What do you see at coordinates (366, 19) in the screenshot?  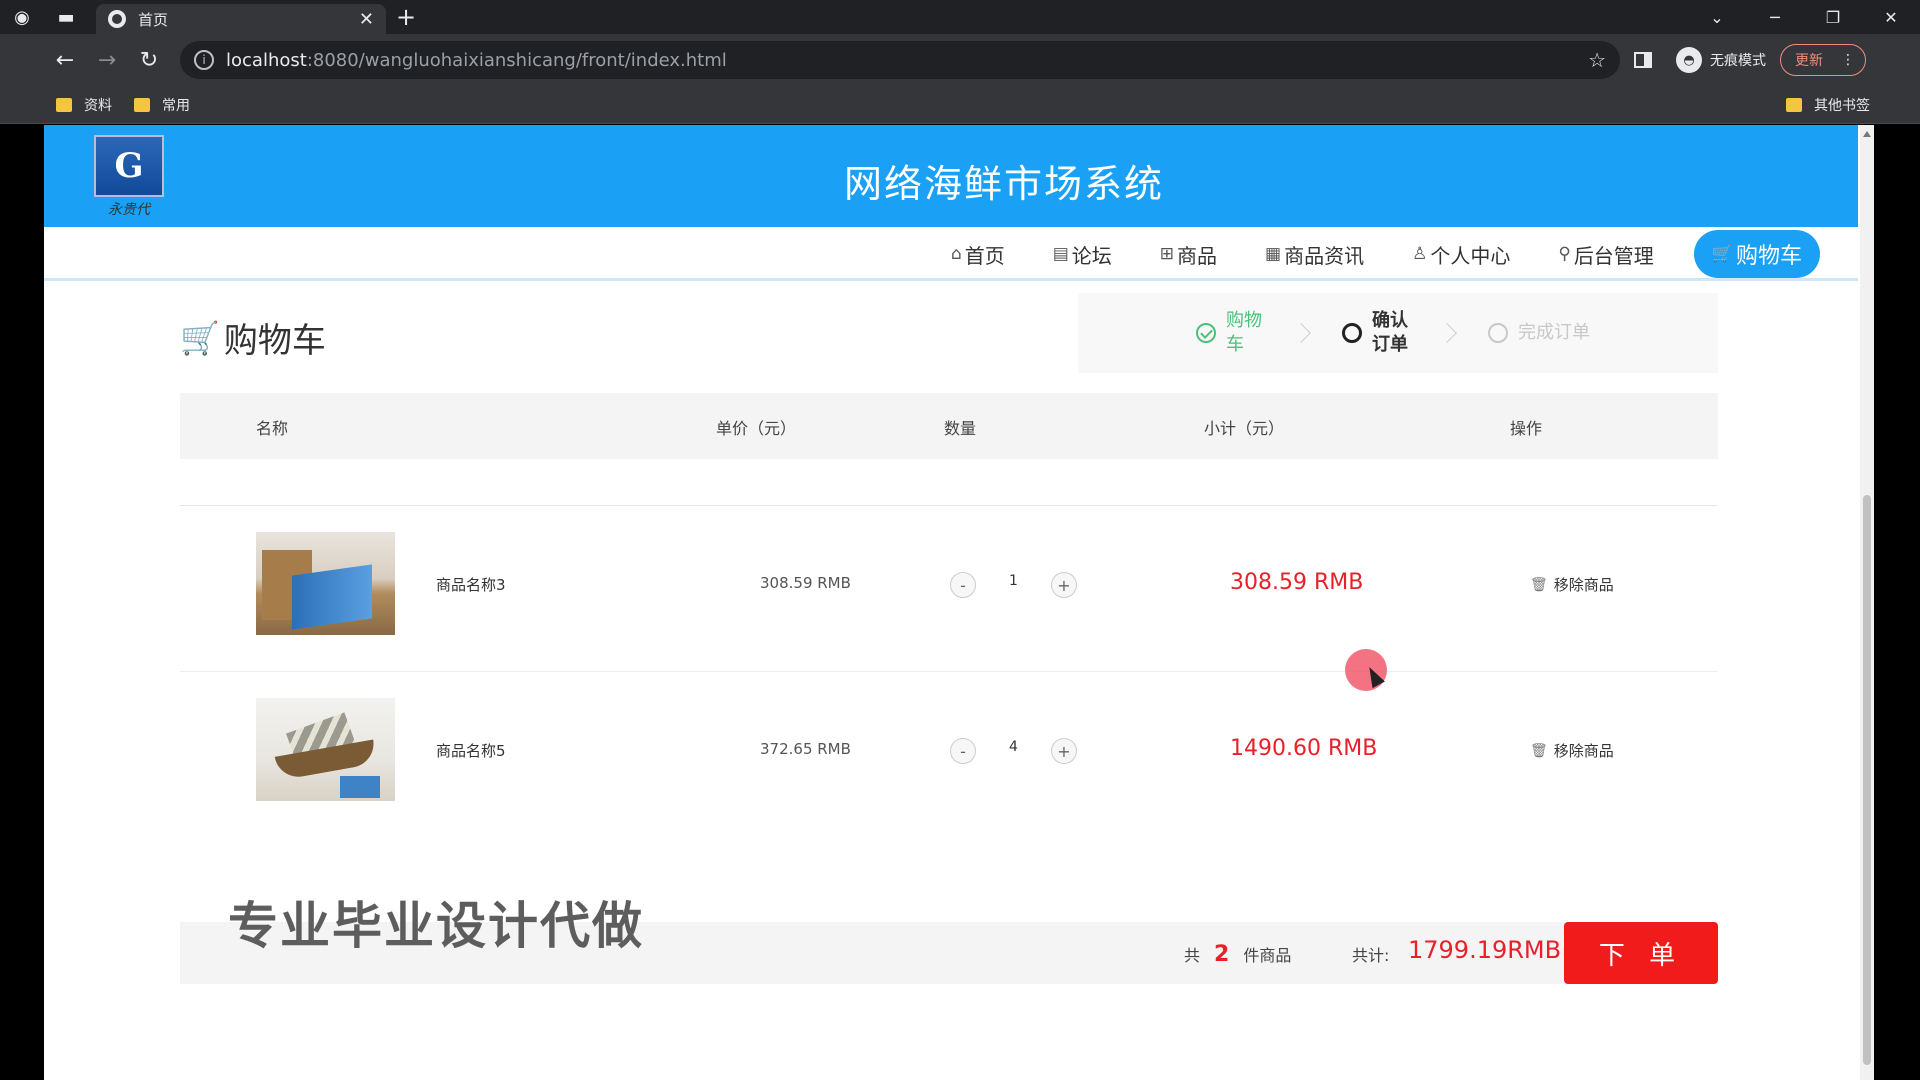 I see `close-icon: ✕` at bounding box center [366, 19].